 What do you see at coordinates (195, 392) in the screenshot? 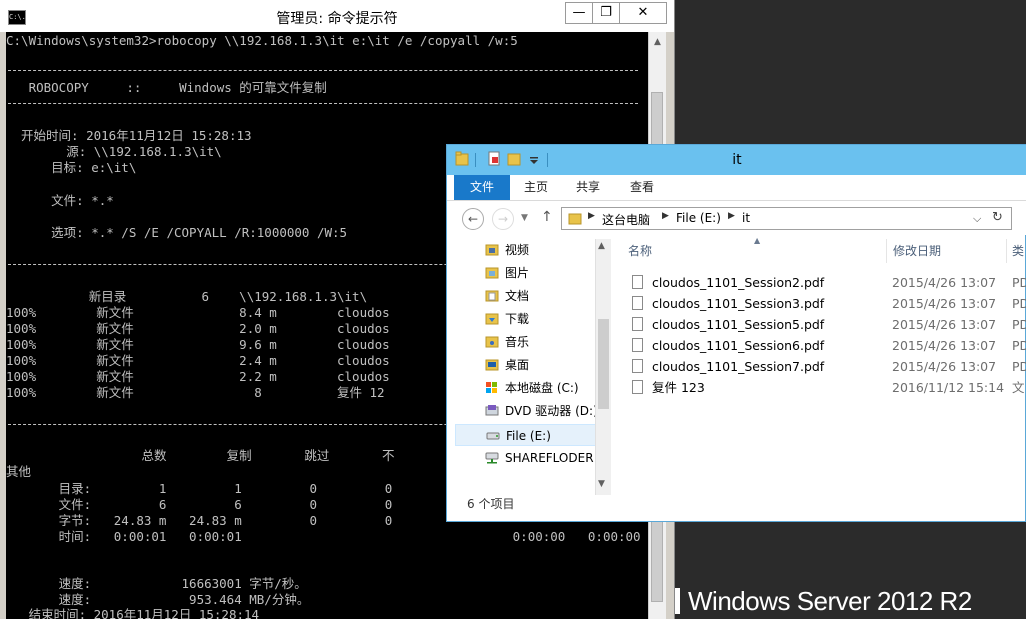
I see `console-line: 100% 新文件 8 复件 12` at bounding box center [195, 392].